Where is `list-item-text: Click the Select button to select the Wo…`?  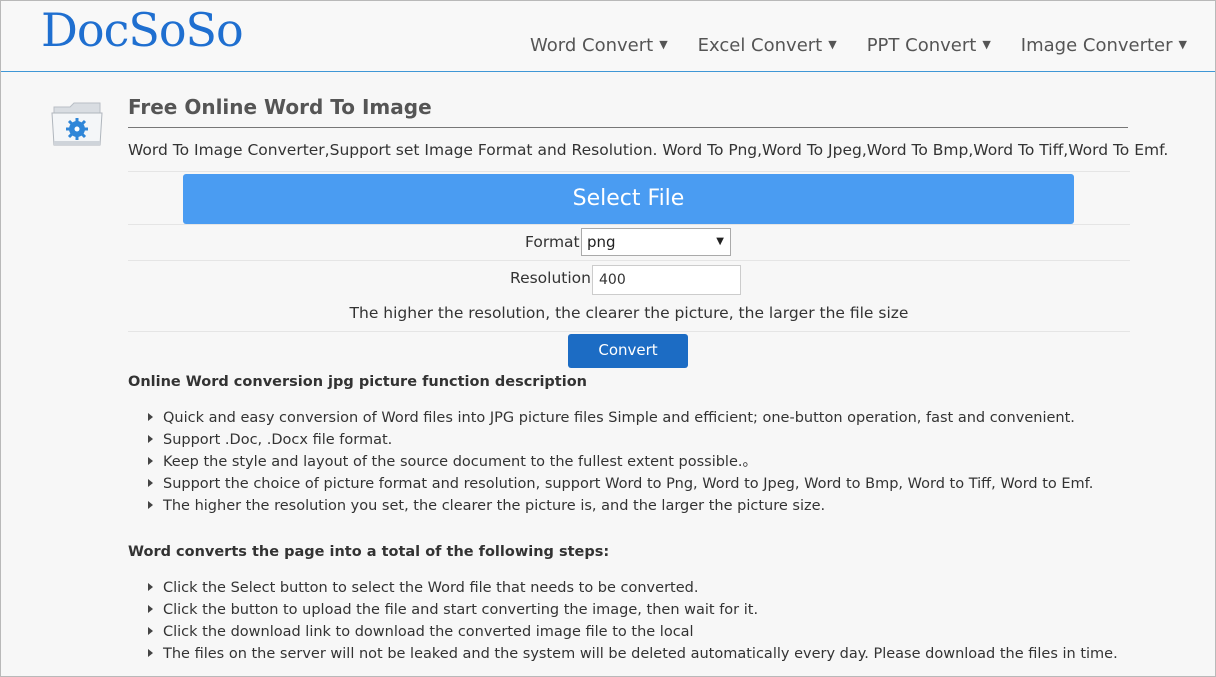
list-item-text: Click the Select button to select the Wo… is located at coordinates (431, 588).